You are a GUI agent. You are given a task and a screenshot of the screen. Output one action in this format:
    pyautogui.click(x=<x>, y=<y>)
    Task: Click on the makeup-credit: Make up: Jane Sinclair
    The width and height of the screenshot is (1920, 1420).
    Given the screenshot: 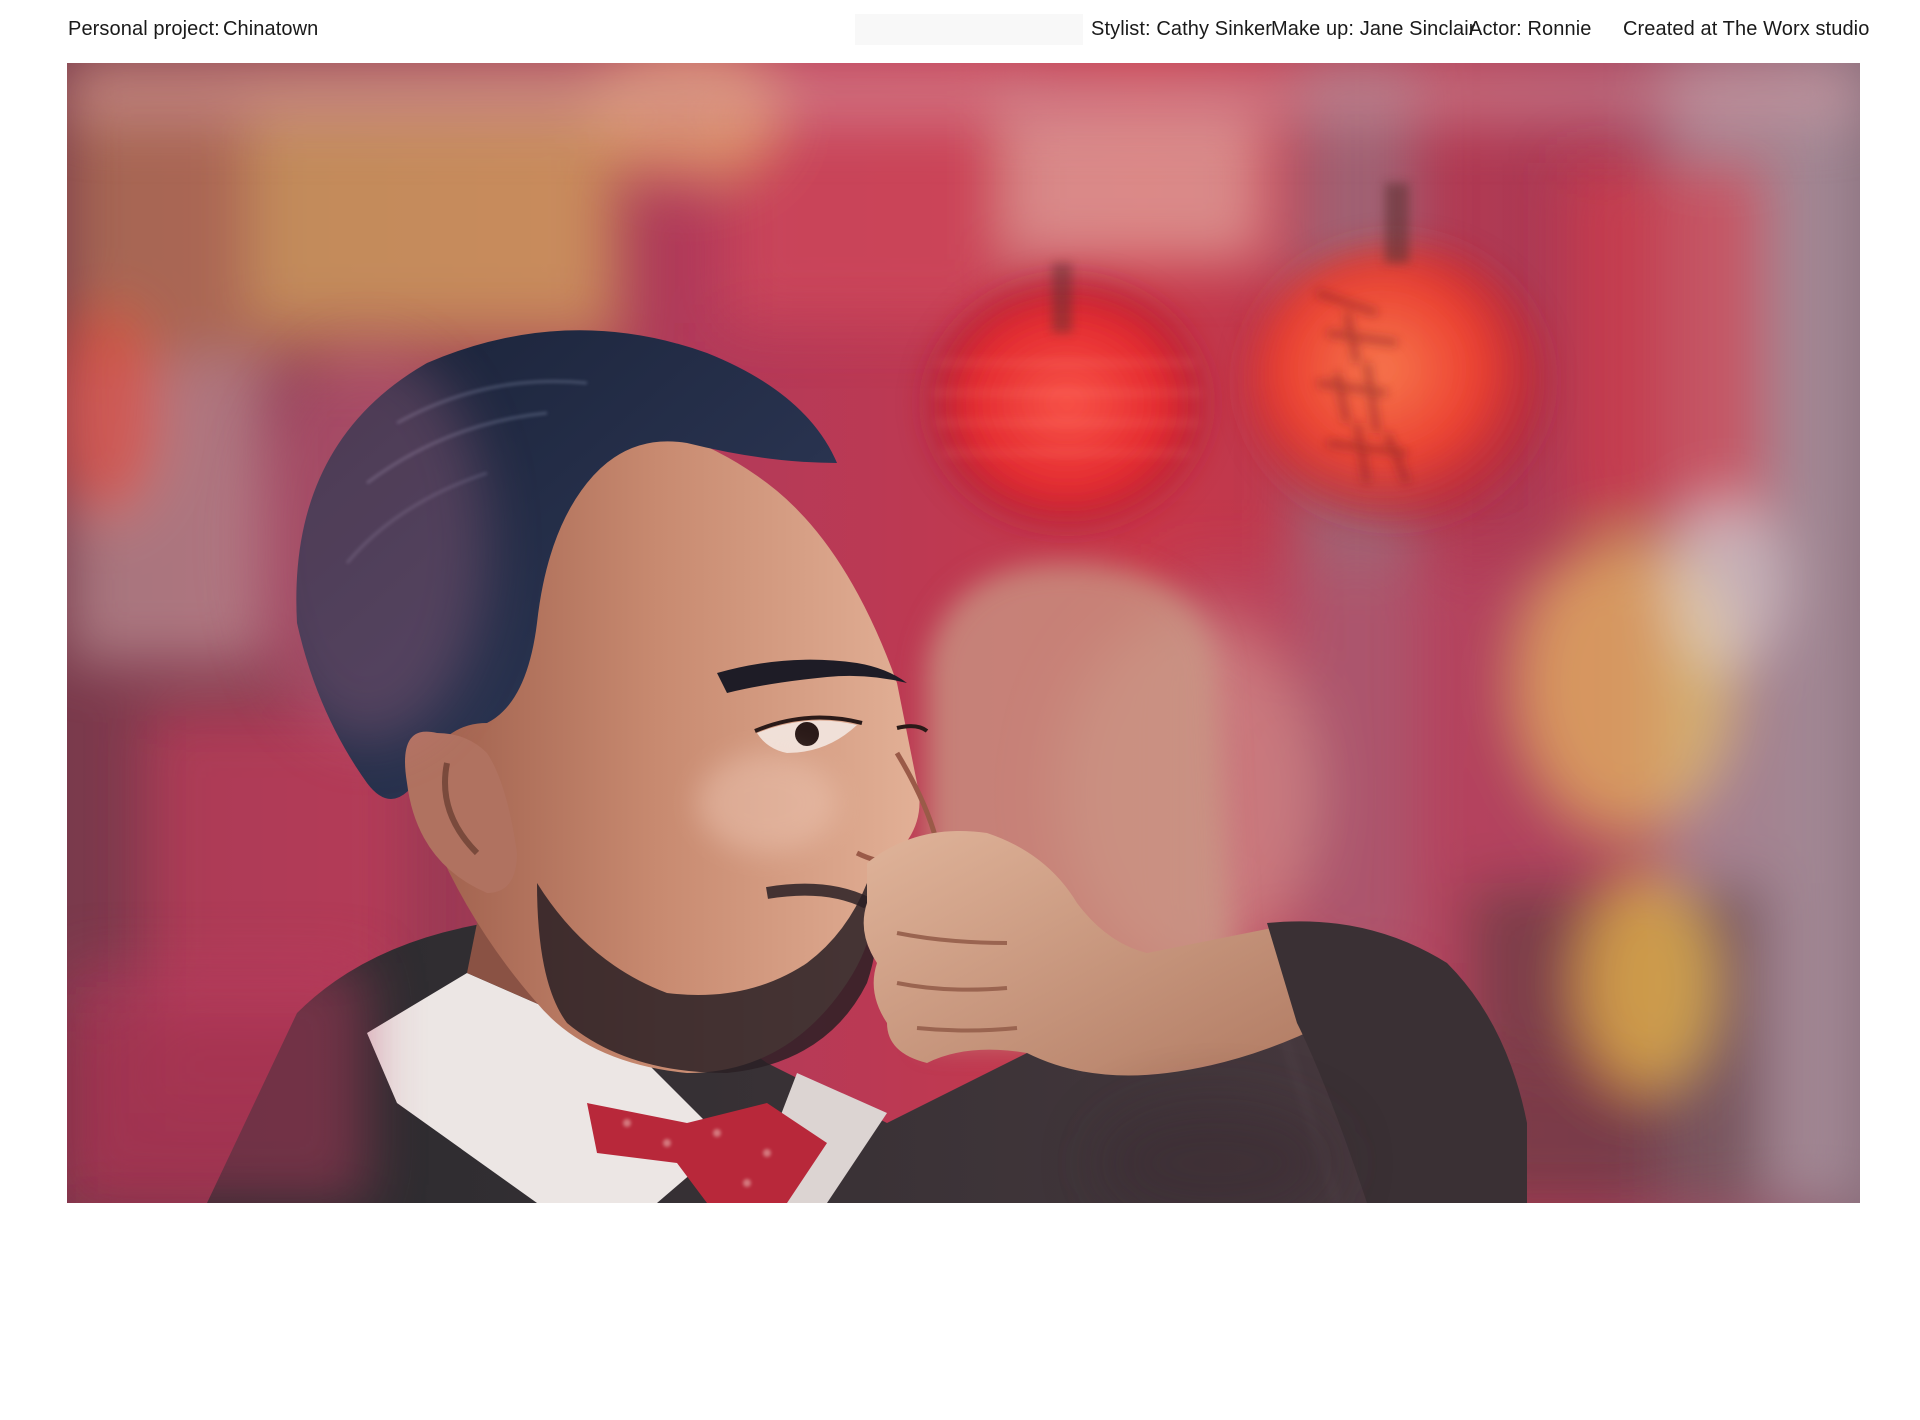 What is the action you would take?
    pyautogui.click(x=1373, y=29)
    